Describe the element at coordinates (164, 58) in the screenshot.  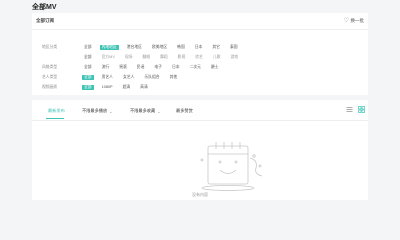
I see `filter-option: 舞蹈` at that location.